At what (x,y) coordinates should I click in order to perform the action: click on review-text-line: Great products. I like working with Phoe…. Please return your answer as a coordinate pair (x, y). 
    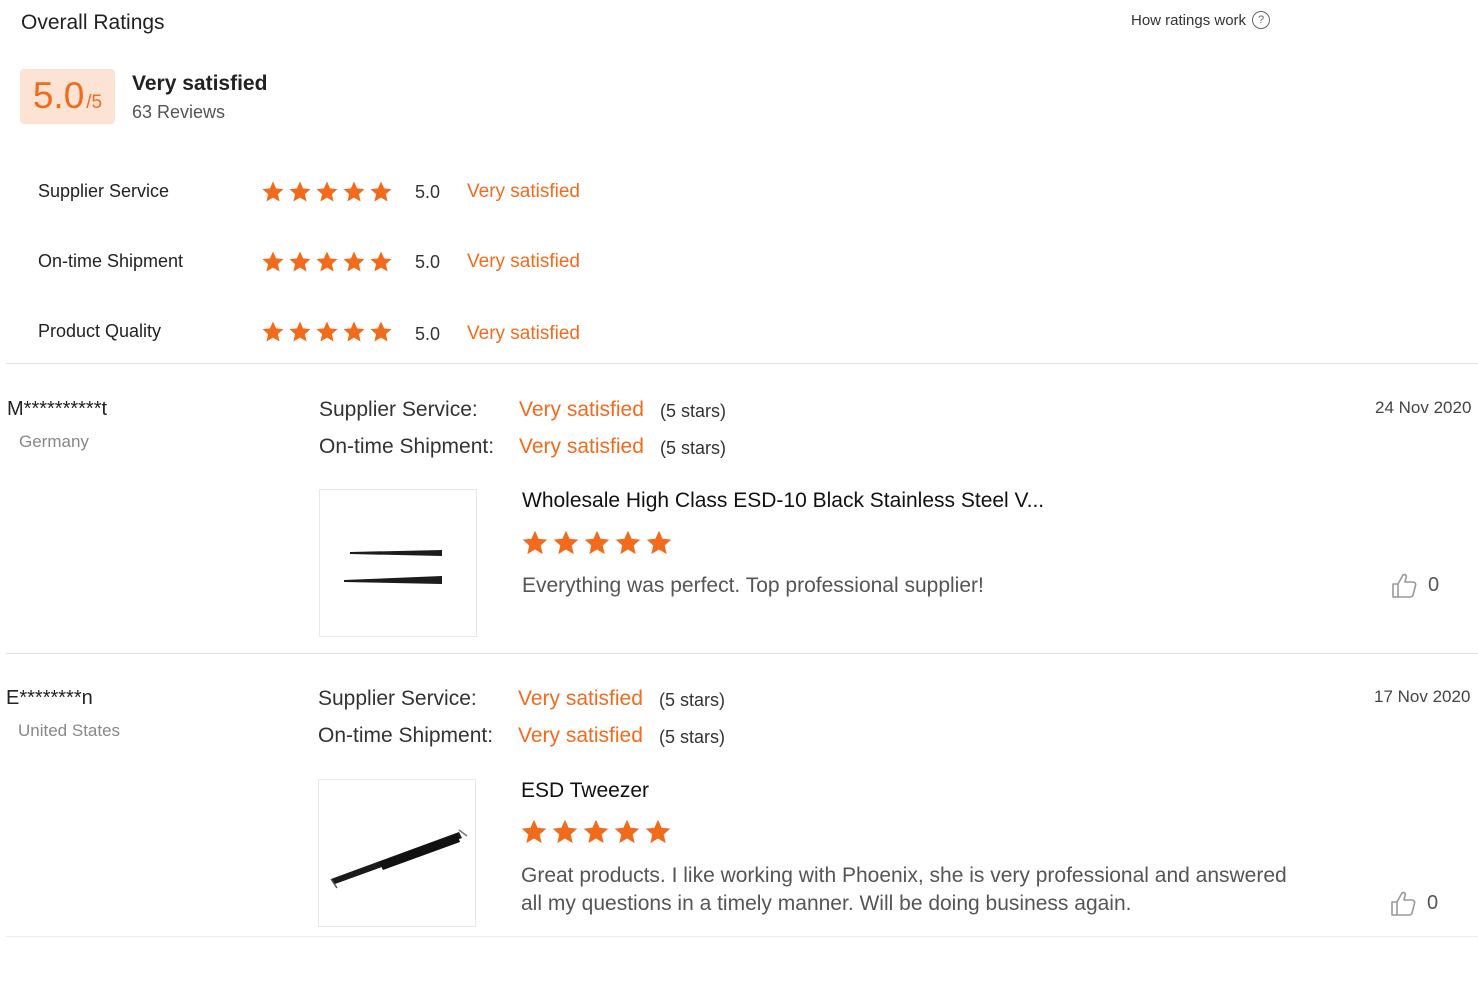
    Looking at the image, I should click on (904, 875).